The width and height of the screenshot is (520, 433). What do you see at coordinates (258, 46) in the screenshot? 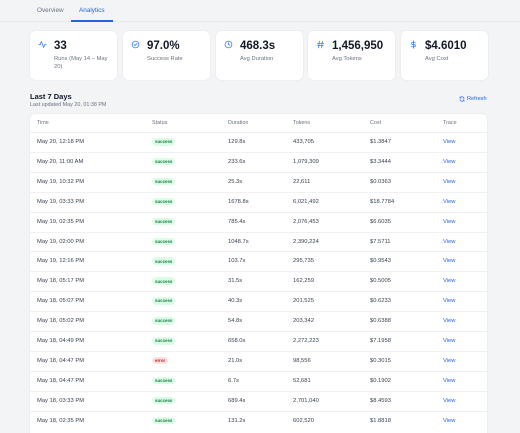
I see `stat-value: 468.3s` at bounding box center [258, 46].